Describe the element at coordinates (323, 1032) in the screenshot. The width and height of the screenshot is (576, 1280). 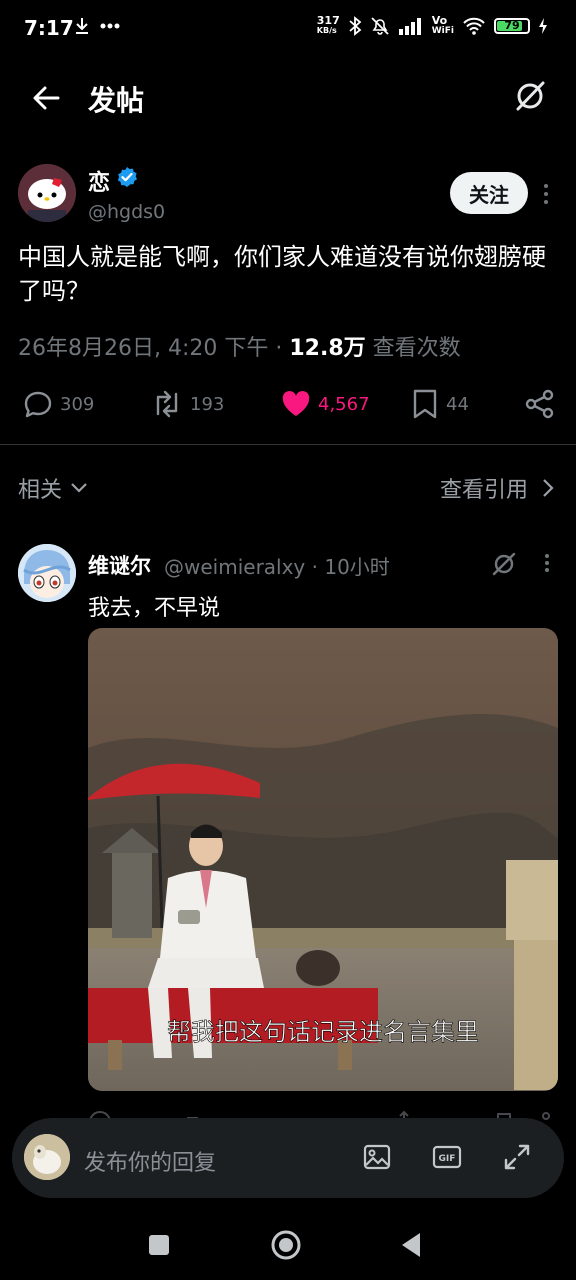
I see `media-subtitle: 帮我把这句话记录进名言集里` at that location.